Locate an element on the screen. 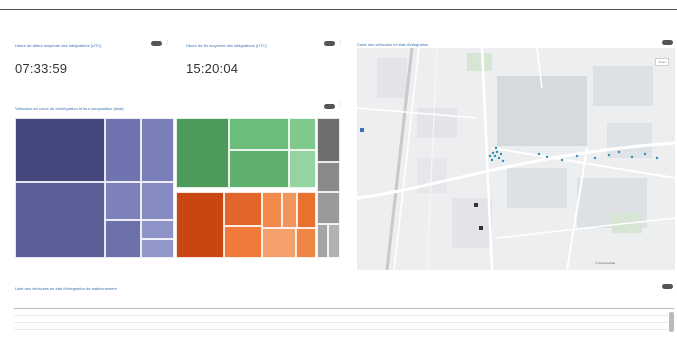 This screenshot has height=341, width=677. map-zoom-control: Zoom is located at coordinates (662, 62).